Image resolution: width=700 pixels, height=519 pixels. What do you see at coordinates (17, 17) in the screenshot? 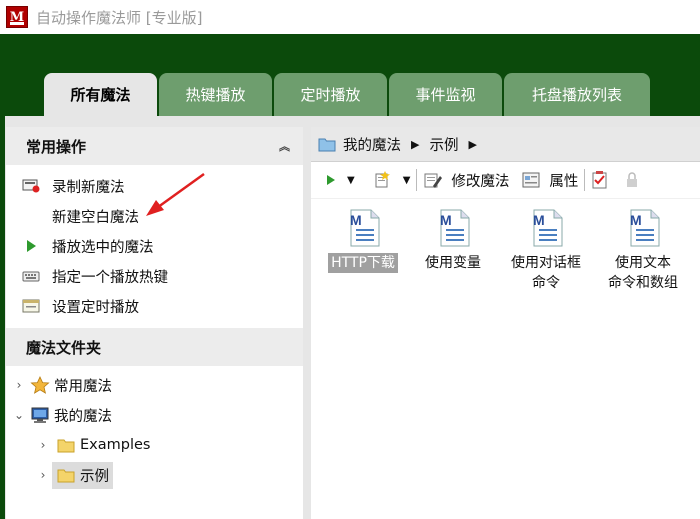
I see `app-logo-icon: M` at bounding box center [17, 17].